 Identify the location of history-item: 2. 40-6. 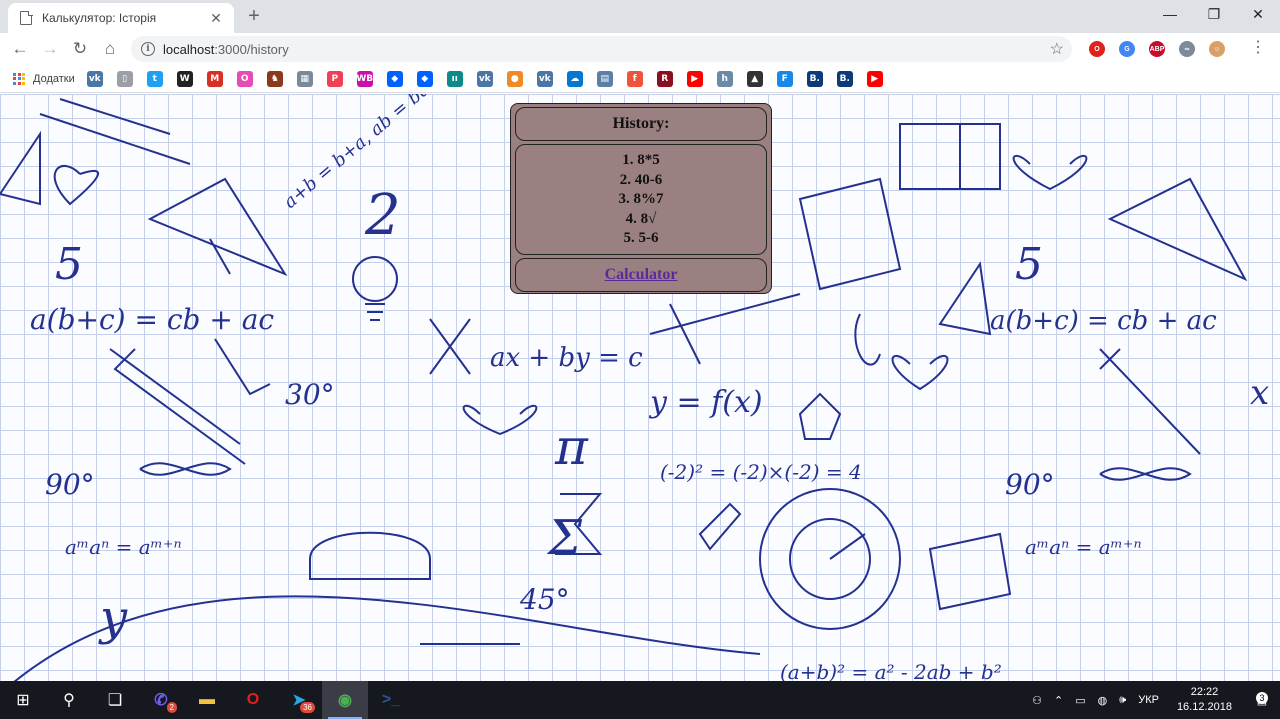
(641, 179).